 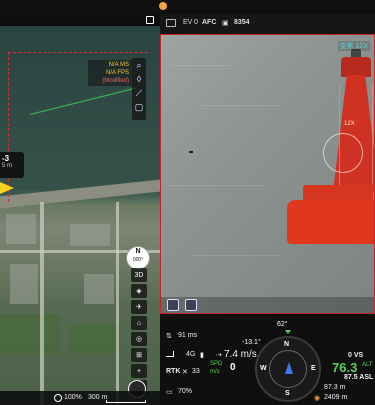 I want to click on frame-icon: ▢, so click(x=139, y=107).